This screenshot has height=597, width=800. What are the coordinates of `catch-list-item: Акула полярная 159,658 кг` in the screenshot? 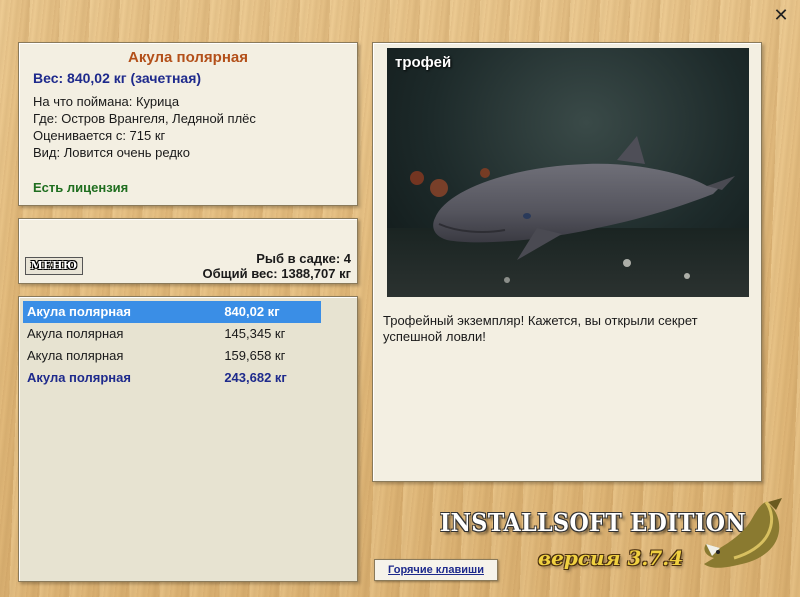 It's located at (172, 356).